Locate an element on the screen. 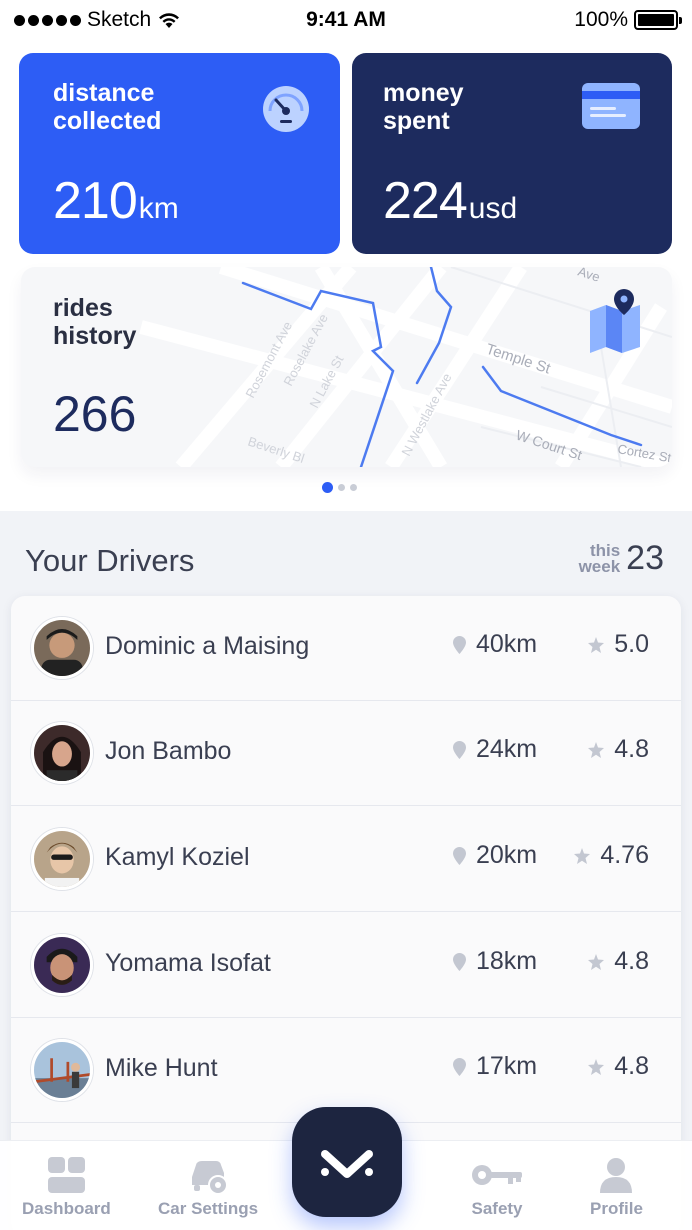  tab-label: Car Settings is located at coordinates (208, 1208).